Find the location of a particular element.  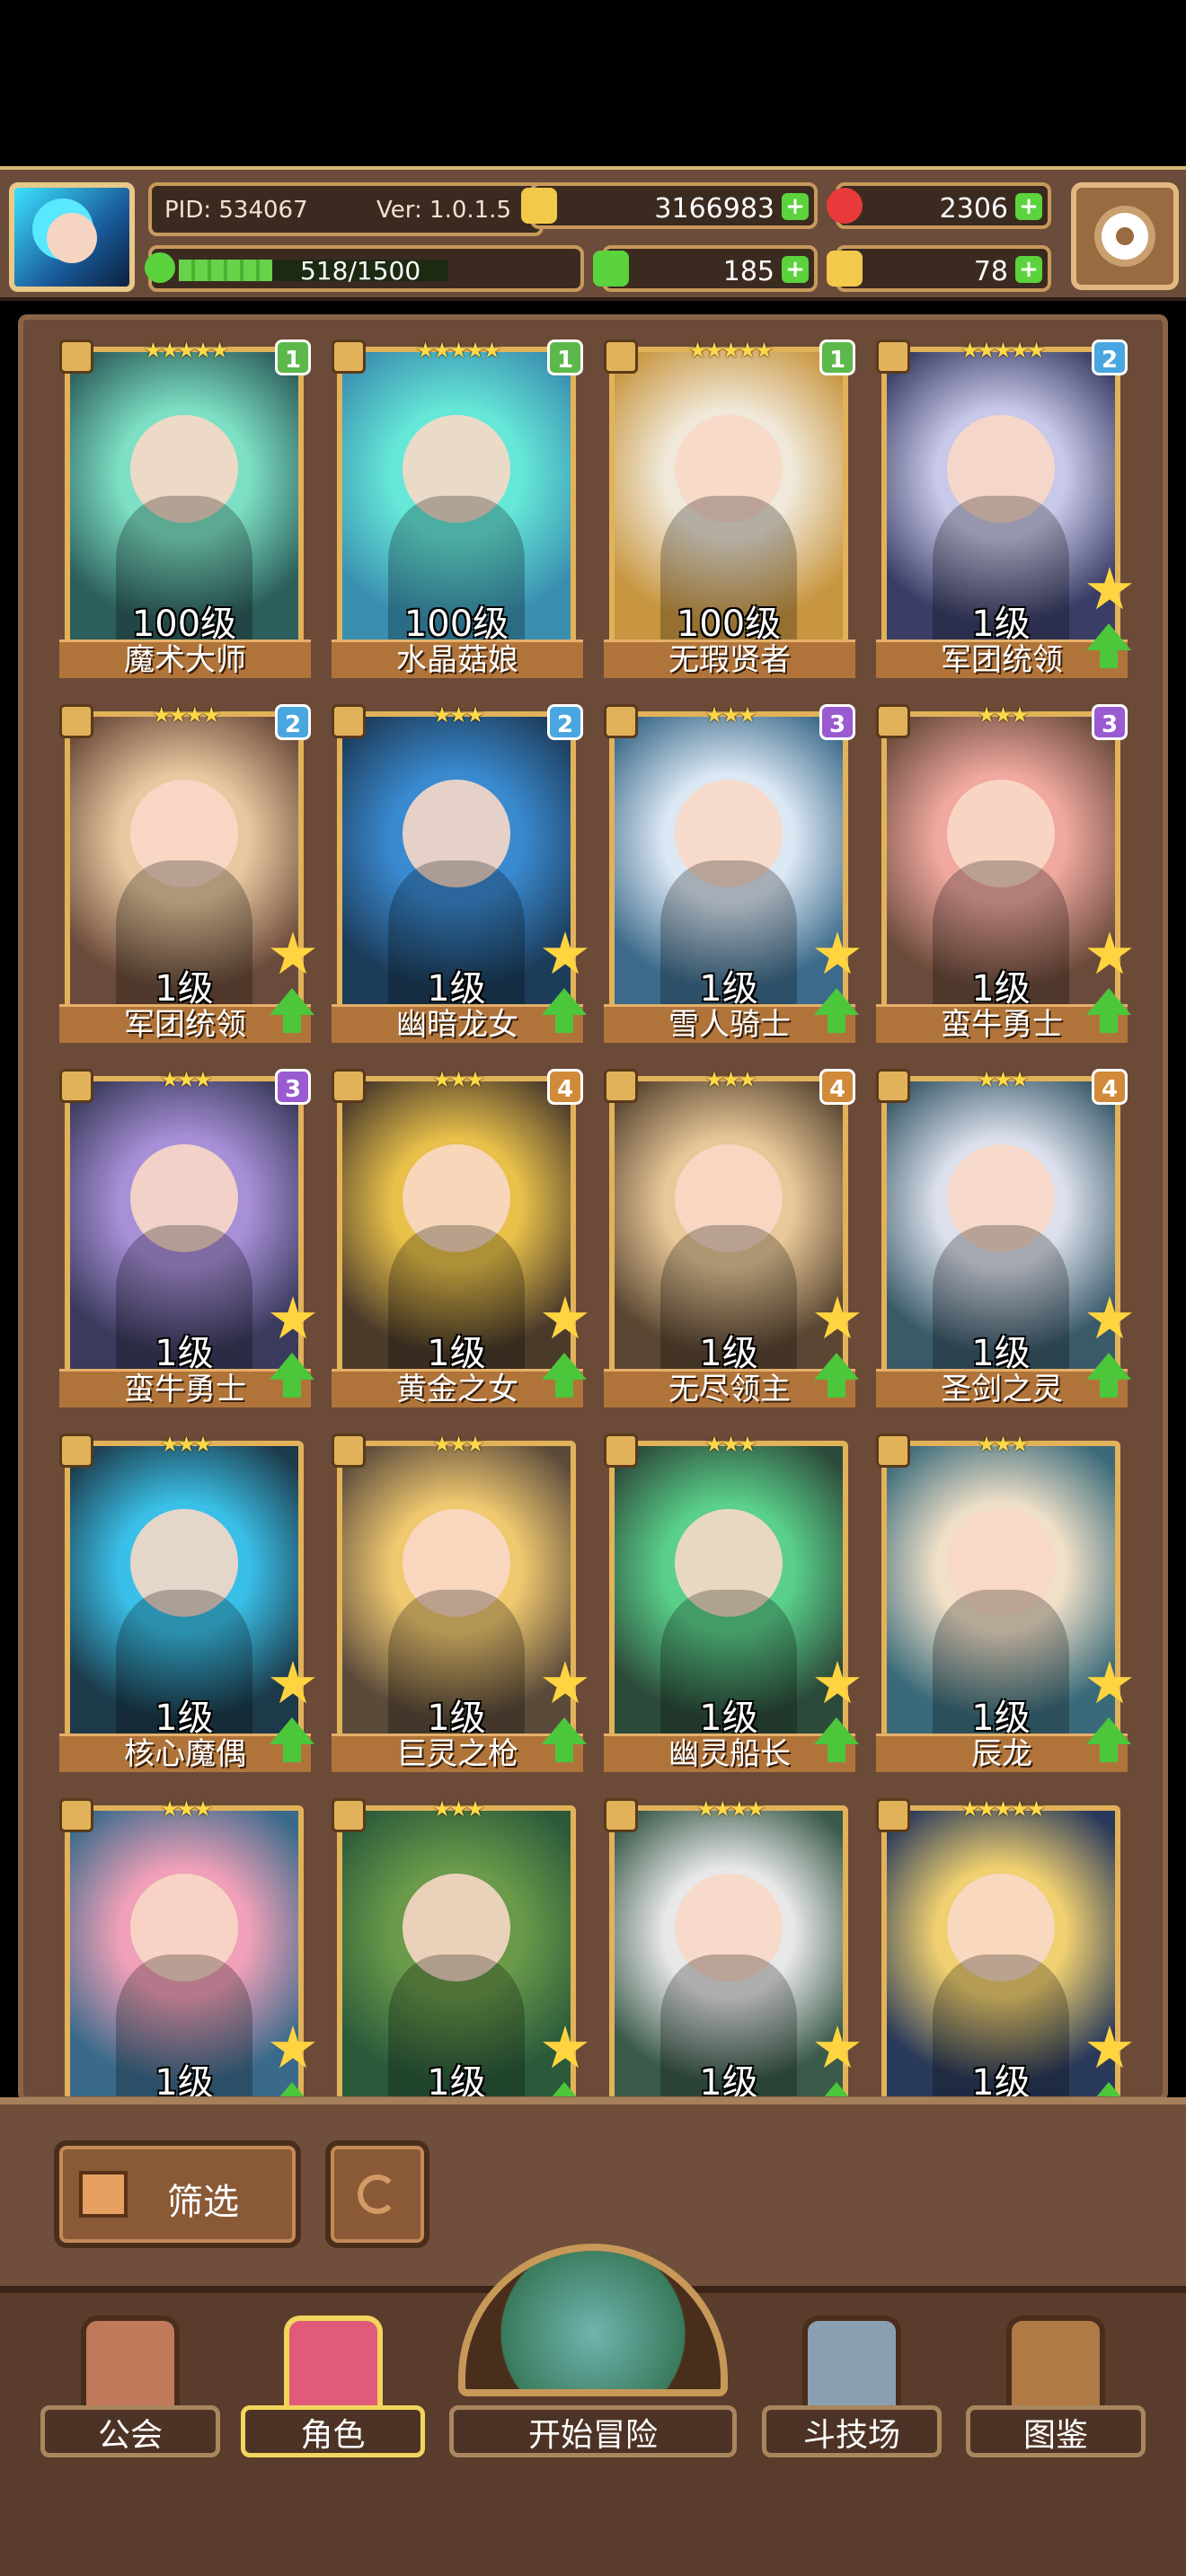

gem-value: 2306 is located at coordinates (973, 209).